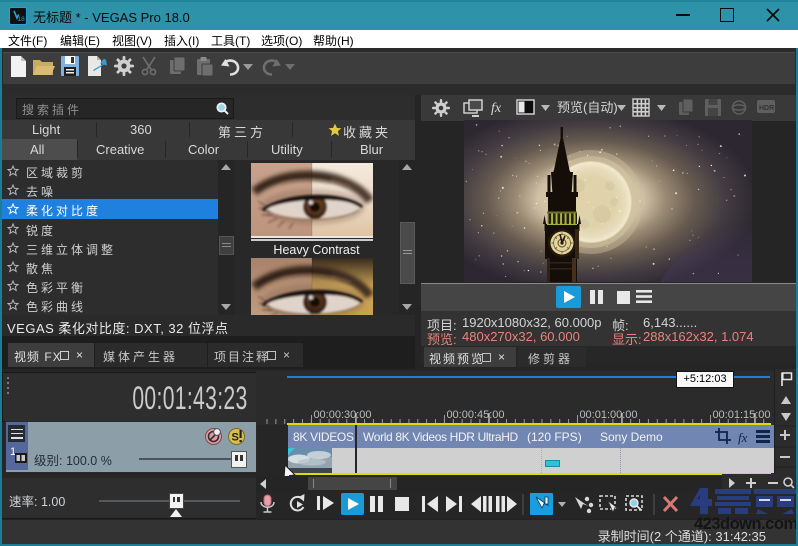 The image size is (798, 546). I want to click on svg-text: S, so click(235, 438).